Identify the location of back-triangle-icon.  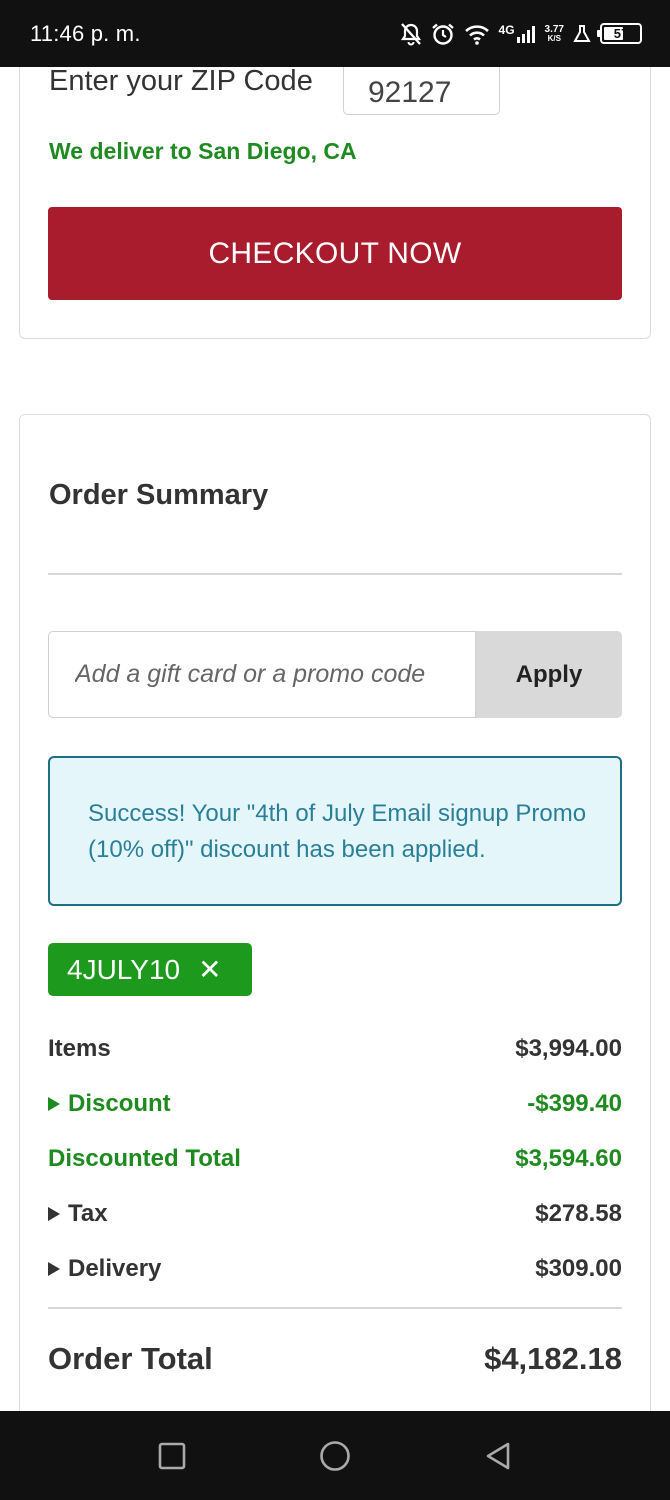
(498, 1455).